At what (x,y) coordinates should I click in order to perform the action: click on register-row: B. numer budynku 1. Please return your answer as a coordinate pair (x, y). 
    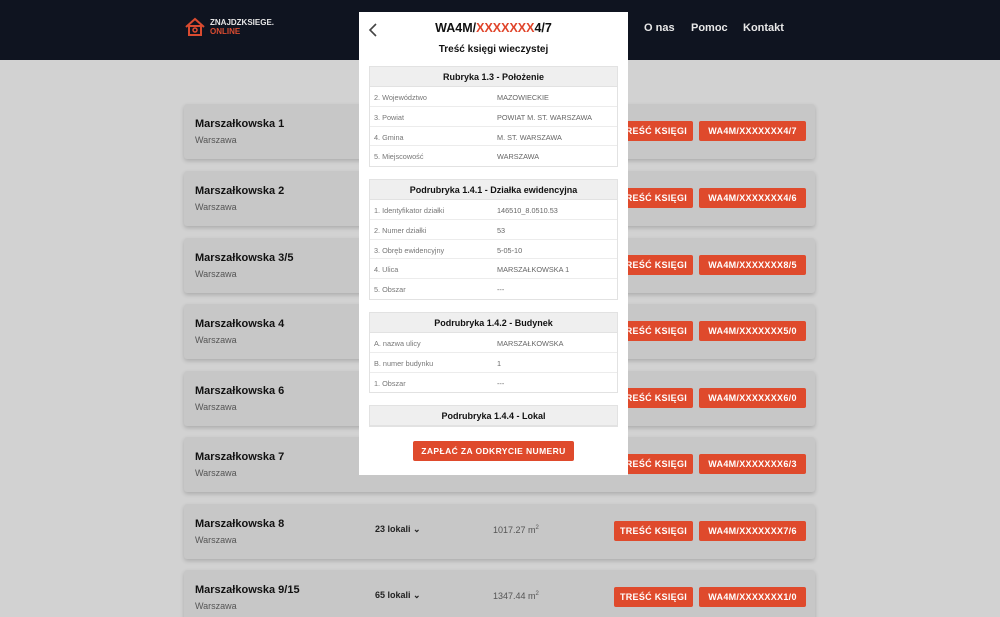
    Looking at the image, I should click on (493, 363).